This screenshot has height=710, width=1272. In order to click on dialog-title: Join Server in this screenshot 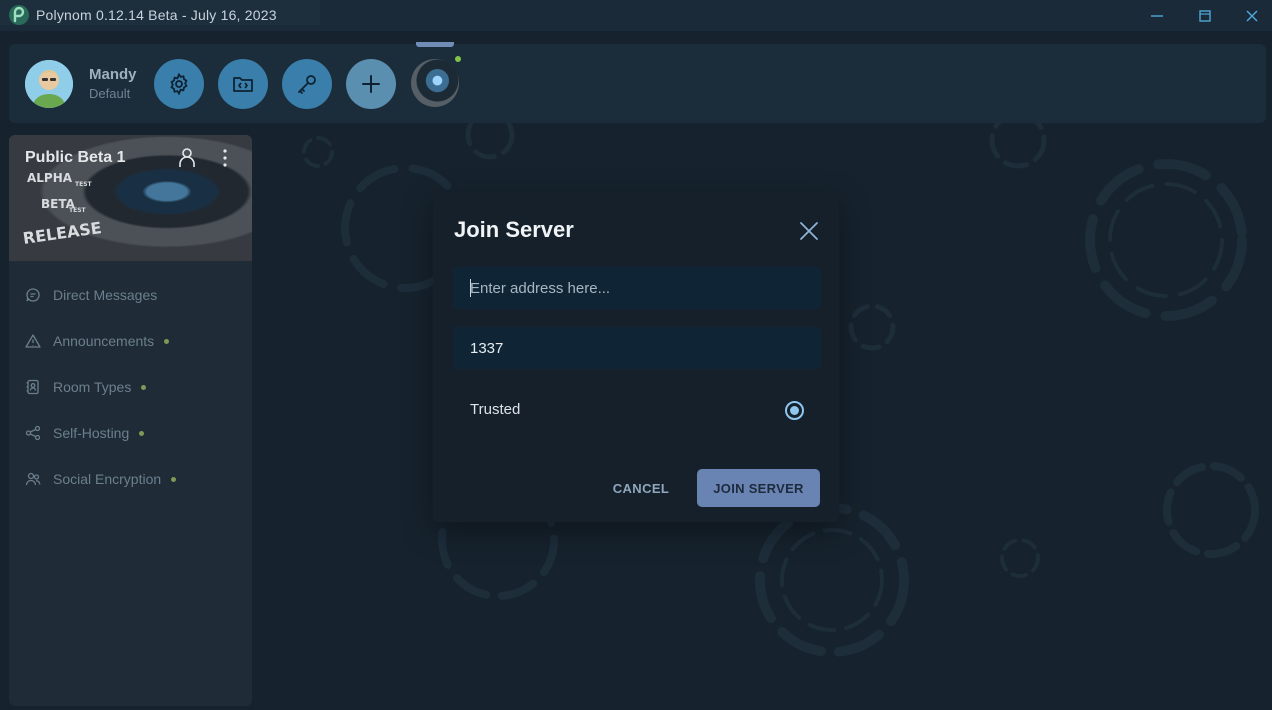, I will do `click(514, 229)`.